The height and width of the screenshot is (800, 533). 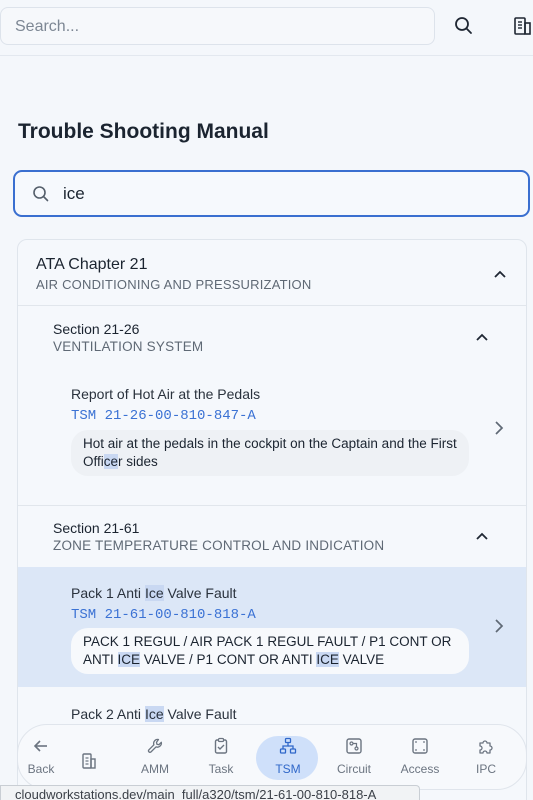 I want to click on page-title: Trouble Shooting Manual, so click(x=143, y=131).